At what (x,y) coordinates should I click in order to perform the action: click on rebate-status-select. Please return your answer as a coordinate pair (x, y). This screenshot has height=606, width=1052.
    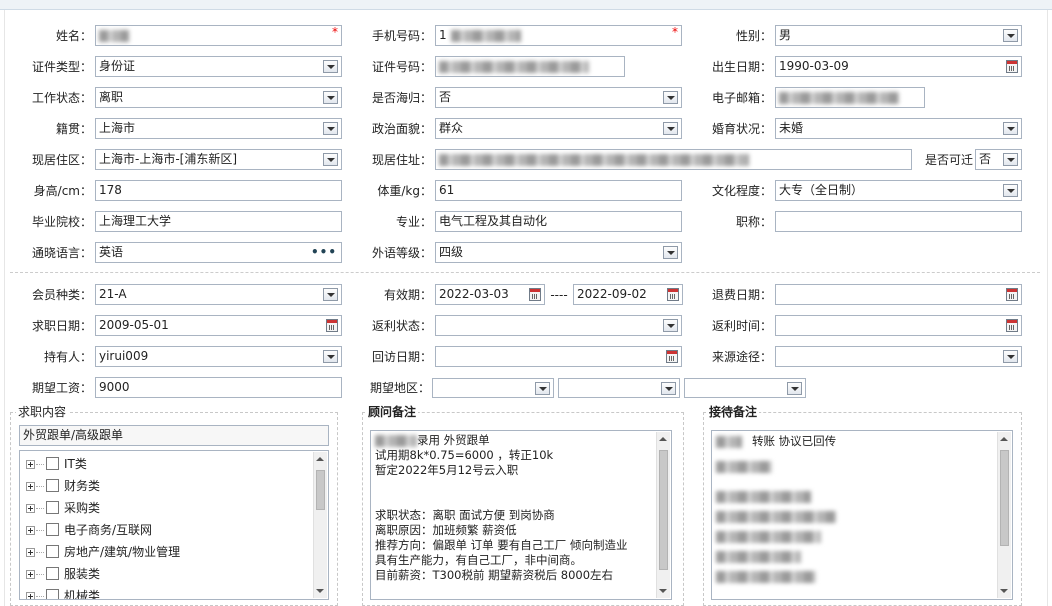
    Looking at the image, I should click on (558, 325).